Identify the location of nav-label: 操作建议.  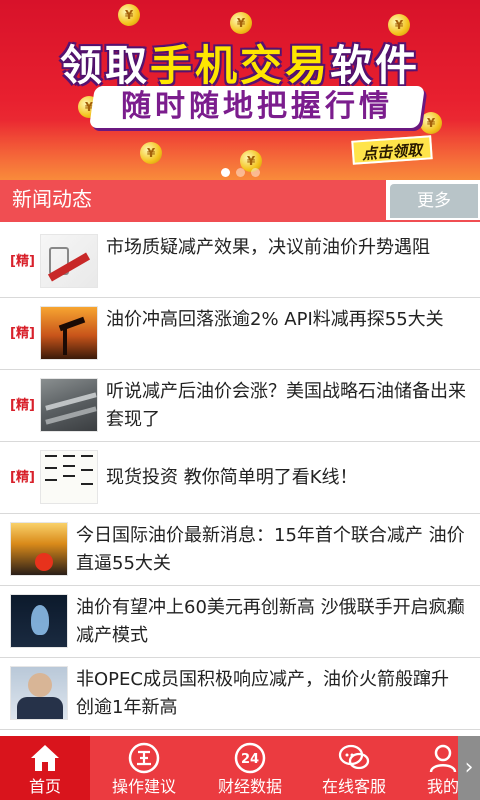
(143, 786).